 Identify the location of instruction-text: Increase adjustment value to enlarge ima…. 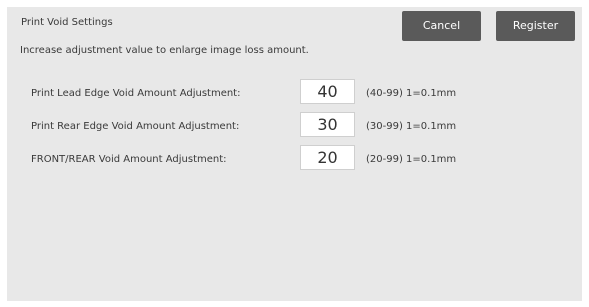
(164, 50).